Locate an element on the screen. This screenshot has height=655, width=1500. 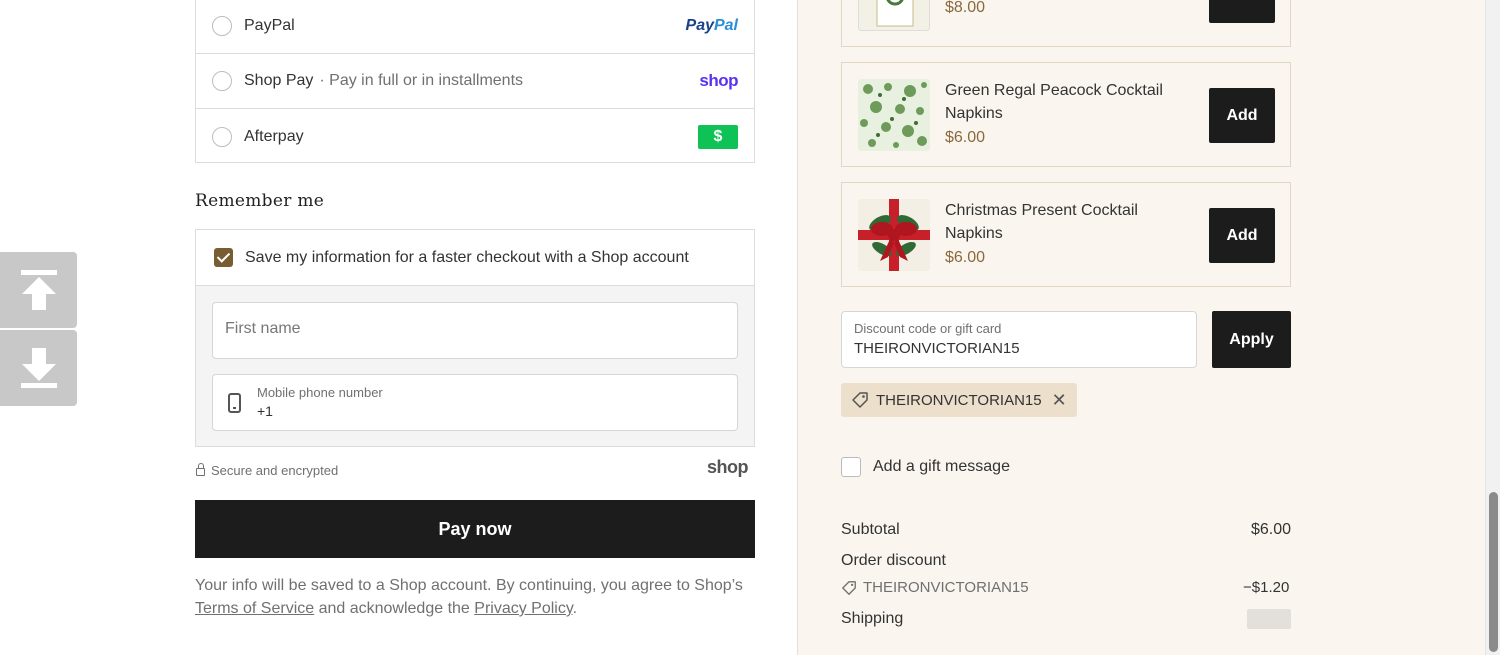
shop-pay-radio is located at coordinates (222, 81).